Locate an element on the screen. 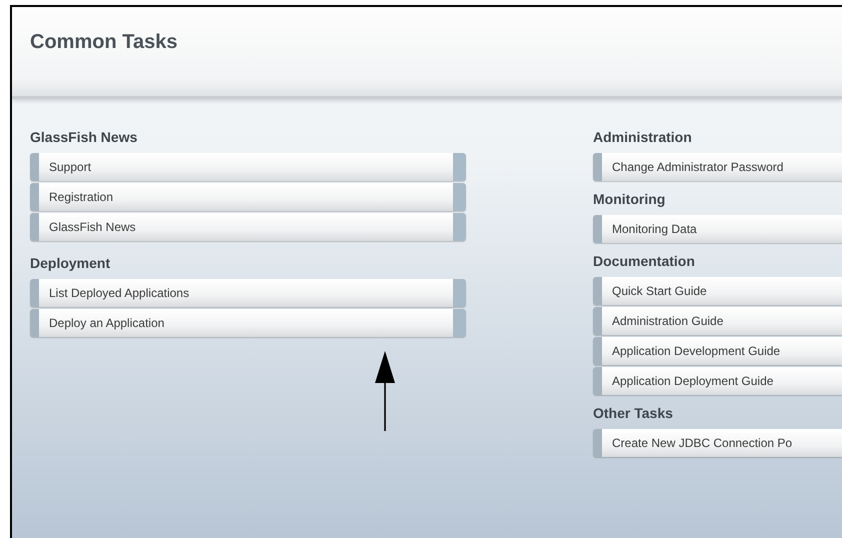 Image resolution: width=842 pixels, height=538 pixels. task-button: Support is located at coordinates (248, 167).